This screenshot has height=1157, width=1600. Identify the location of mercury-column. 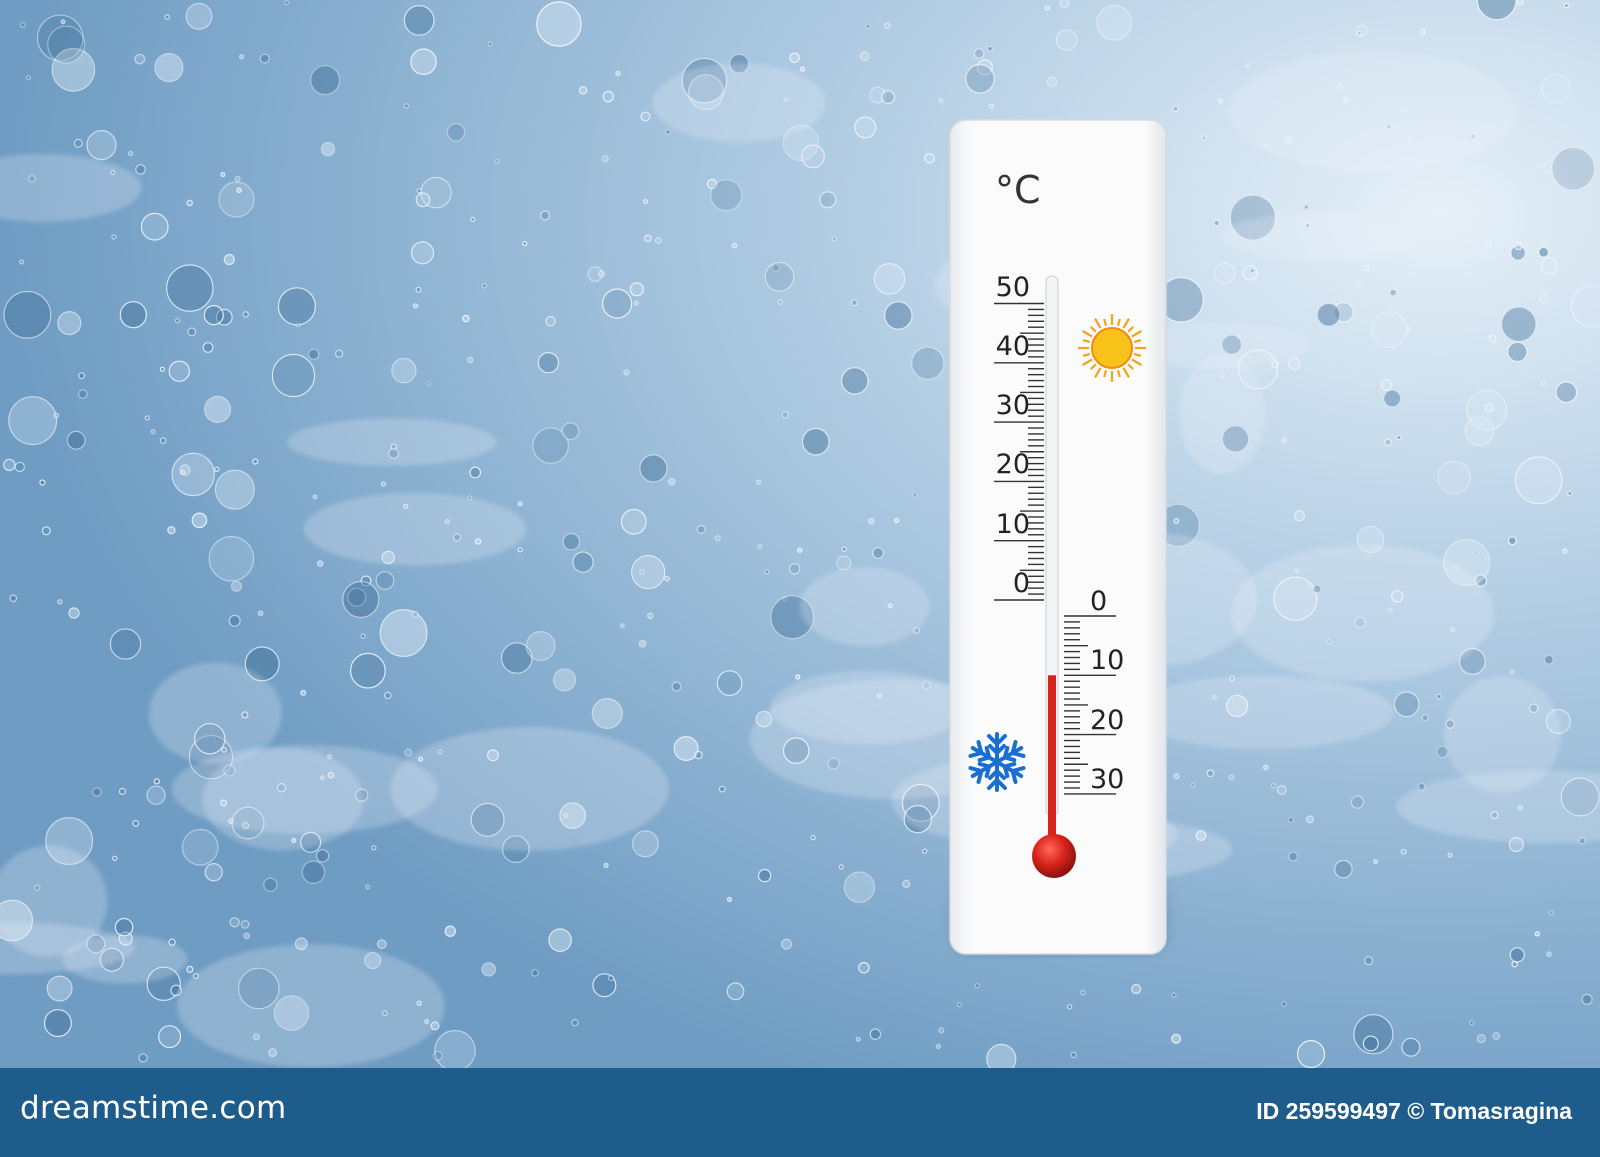
(1052, 762).